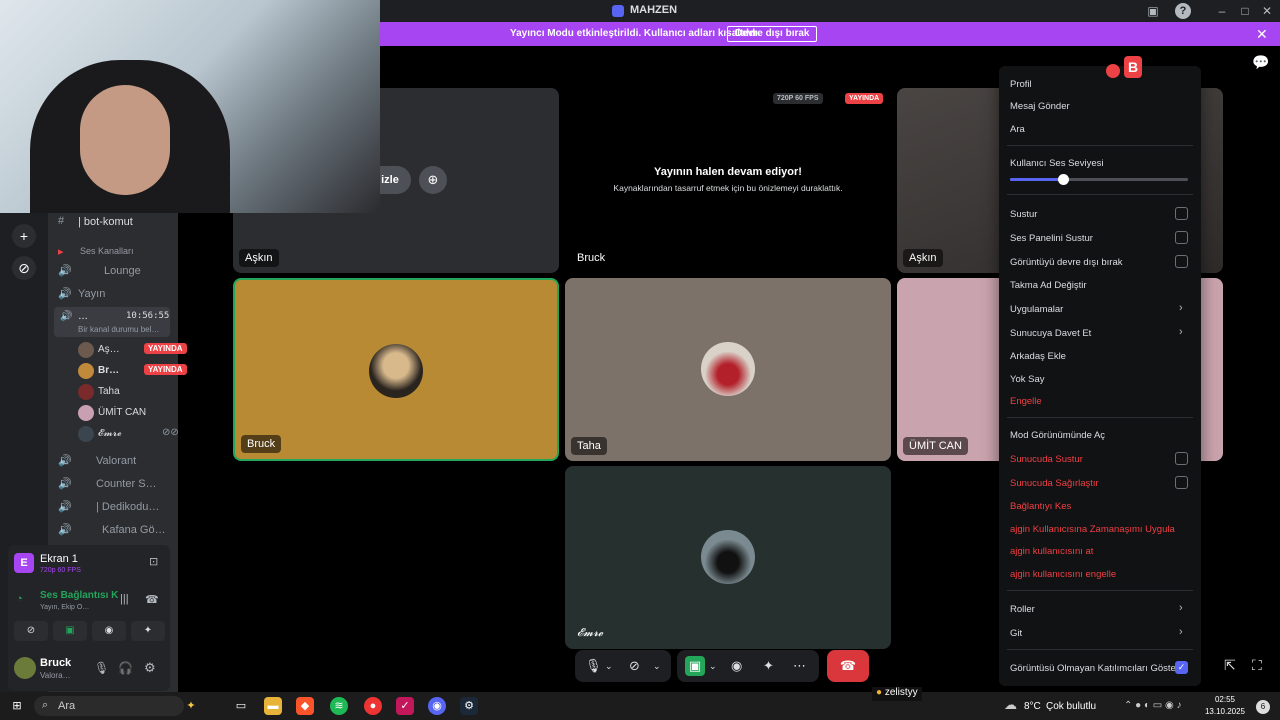 This screenshot has height=720, width=1280. Describe the element at coordinates (70, 631) in the screenshot. I see `share-screen-button: ▣` at that location.